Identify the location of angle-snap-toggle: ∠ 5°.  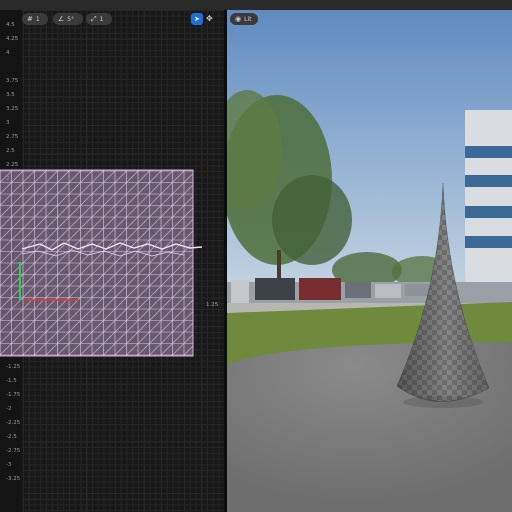
(68, 19).